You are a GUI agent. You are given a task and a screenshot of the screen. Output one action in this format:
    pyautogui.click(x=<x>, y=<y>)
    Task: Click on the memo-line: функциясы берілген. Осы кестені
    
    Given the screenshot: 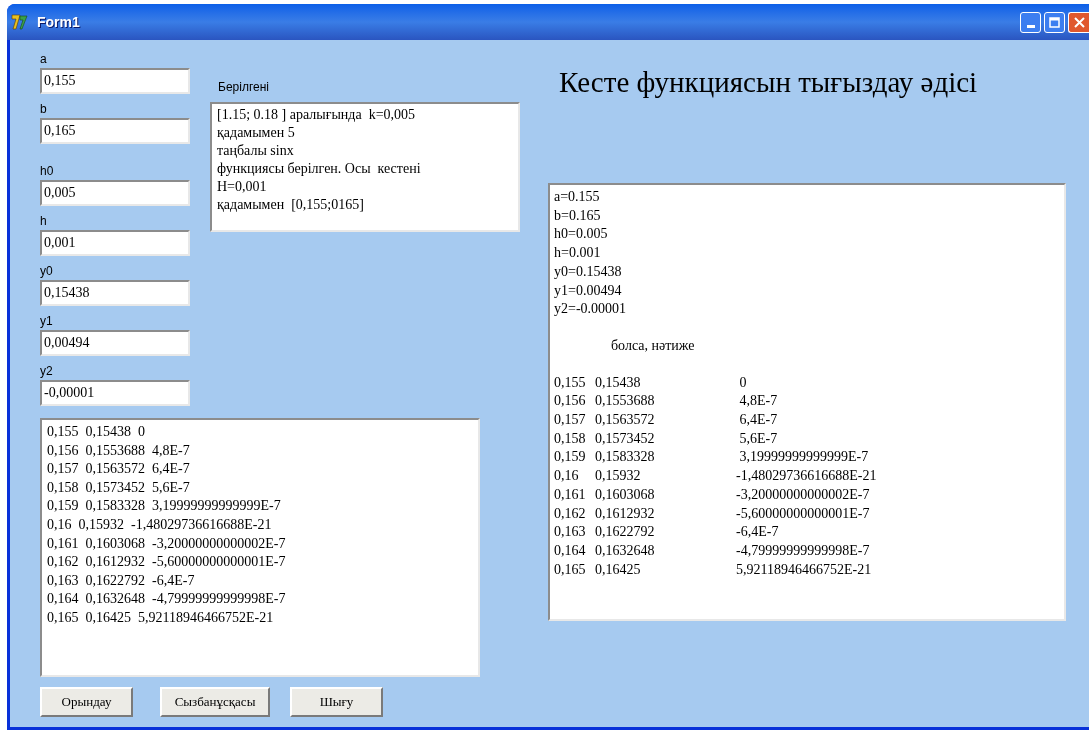 What is the action you would take?
    pyautogui.click(x=319, y=169)
    